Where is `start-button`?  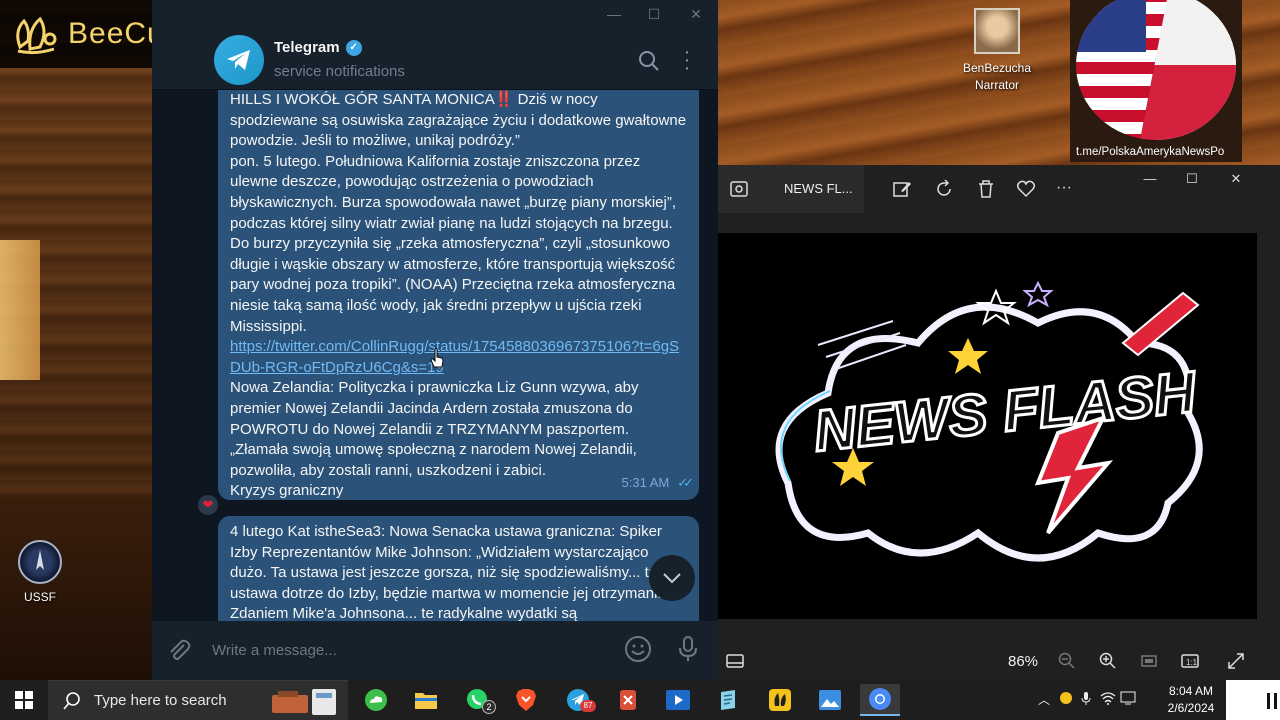
start-button is located at coordinates (24, 700).